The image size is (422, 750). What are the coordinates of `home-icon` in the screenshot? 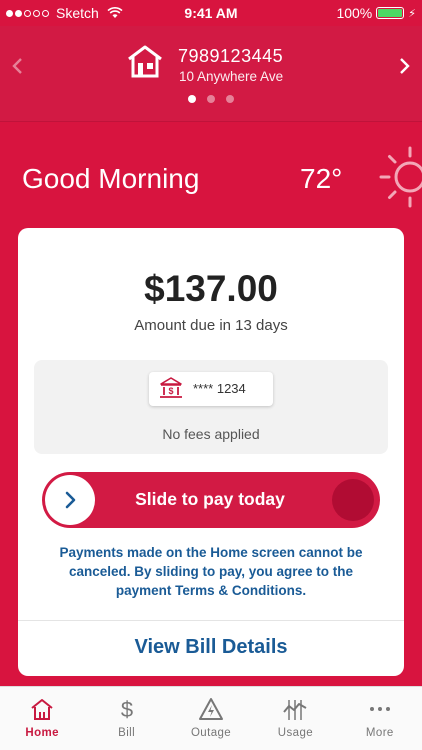 It's located at (42, 709).